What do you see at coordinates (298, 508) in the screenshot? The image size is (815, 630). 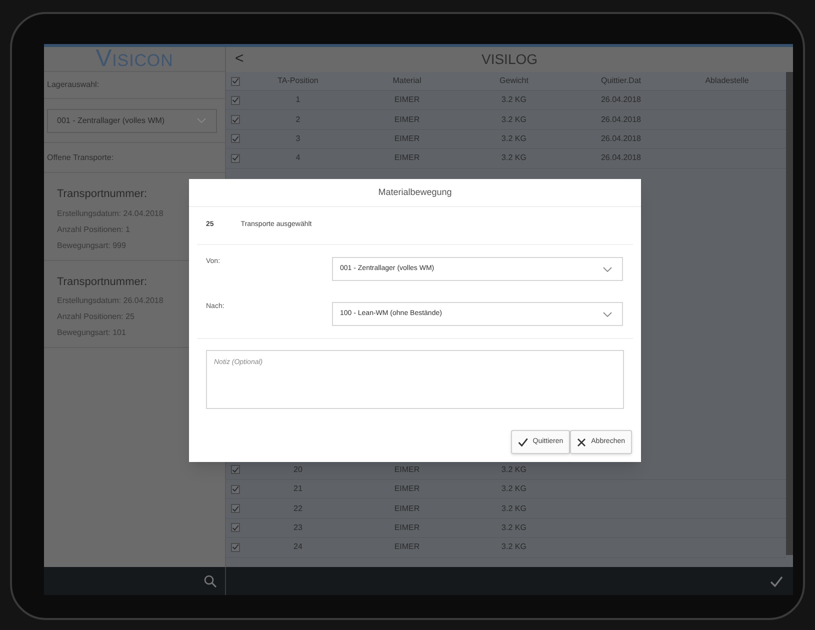 I see `table-cell: 22` at bounding box center [298, 508].